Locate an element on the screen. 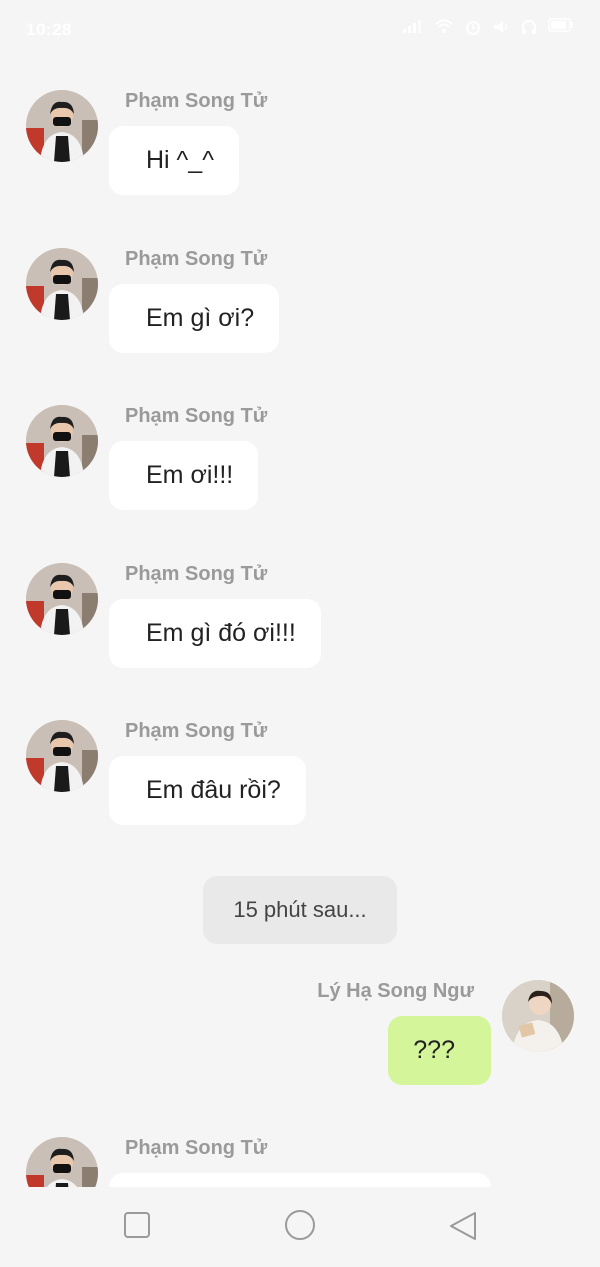  status-icons is located at coordinates (488, 27).